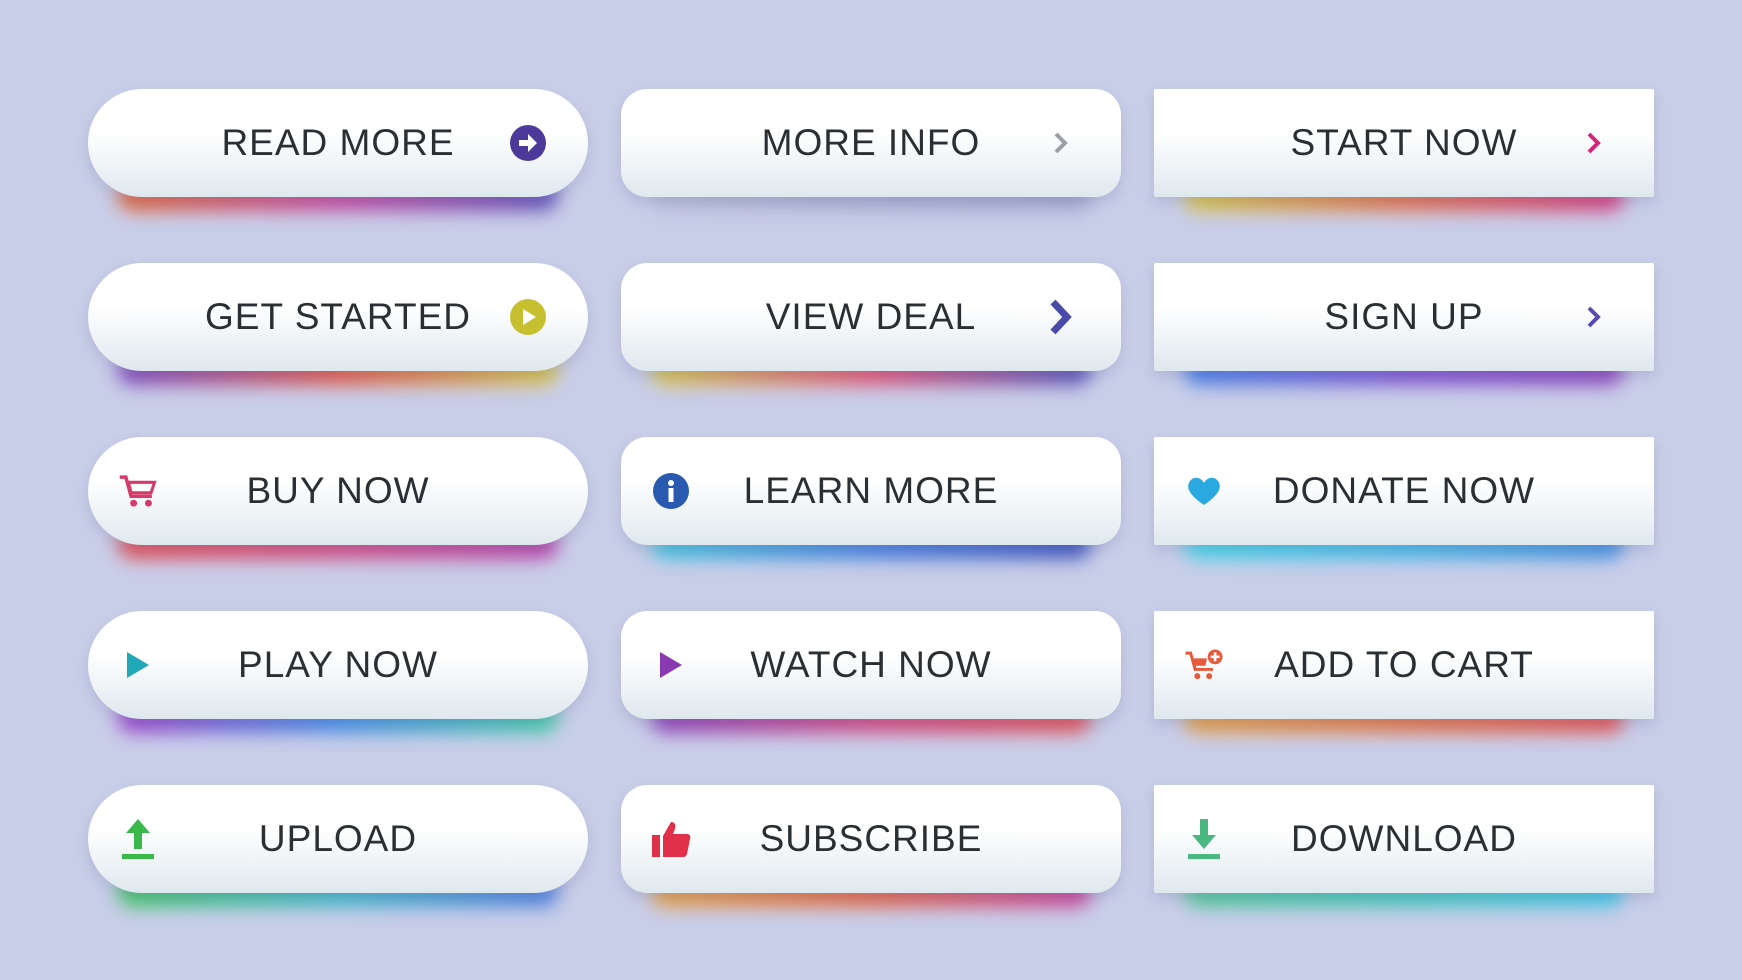  Describe the element at coordinates (1404, 664) in the screenshot. I see `button-label: ADD TO CART` at that location.